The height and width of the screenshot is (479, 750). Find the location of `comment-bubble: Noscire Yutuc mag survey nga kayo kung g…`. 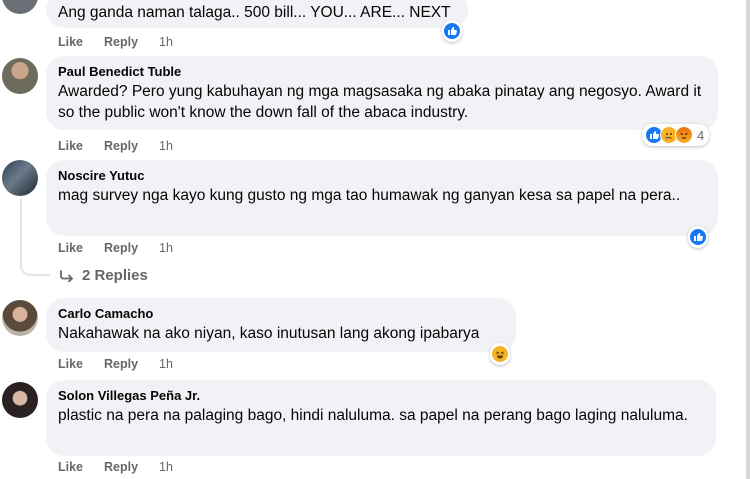

comment-bubble: Noscire Yutuc mag survey nga kayo kung g… is located at coordinates (382, 198).